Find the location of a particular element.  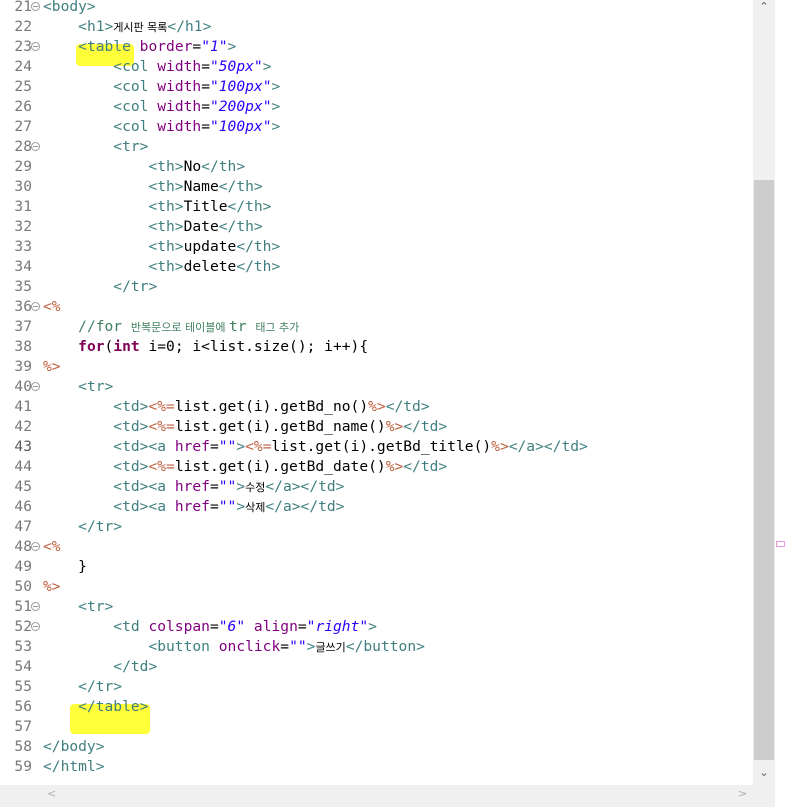

code-text: <th>No</th> is located at coordinates (144, 167).